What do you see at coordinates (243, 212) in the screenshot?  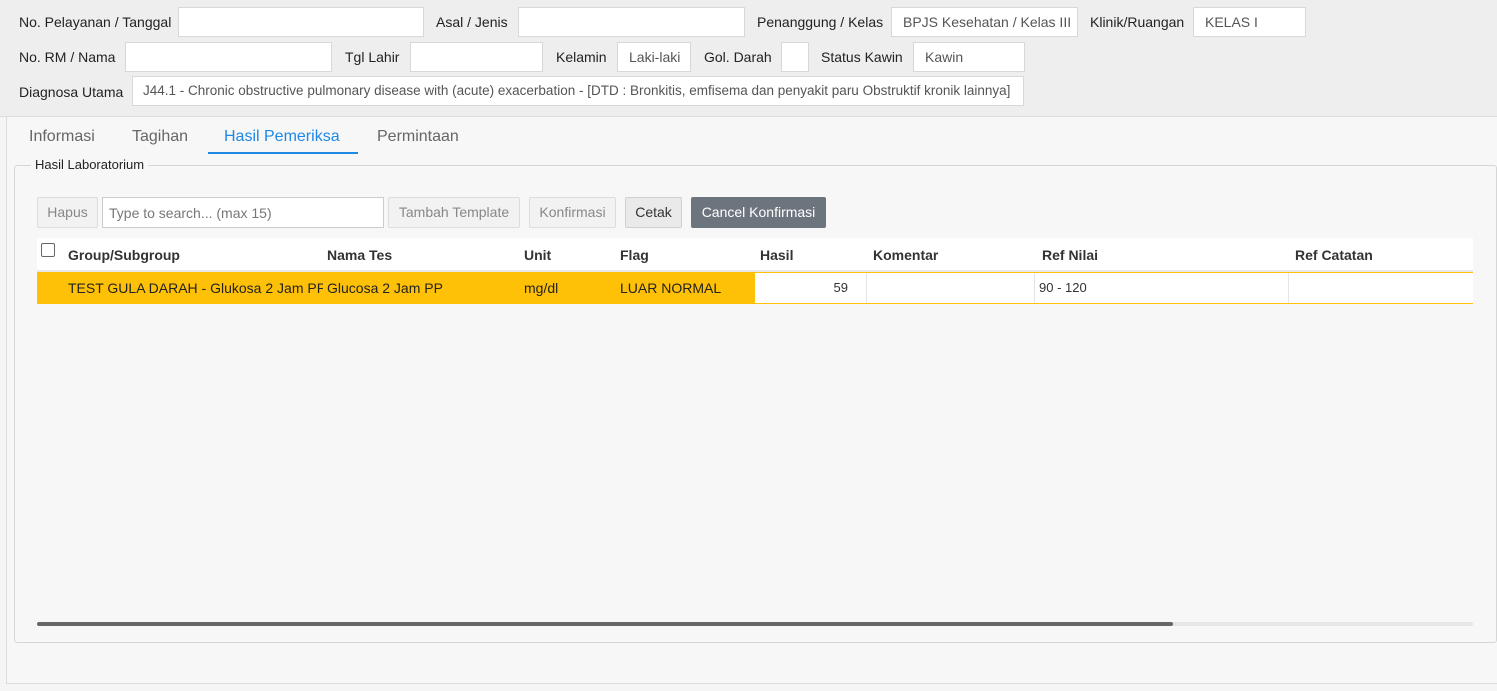 I see `search-input` at bounding box center [243, 212].